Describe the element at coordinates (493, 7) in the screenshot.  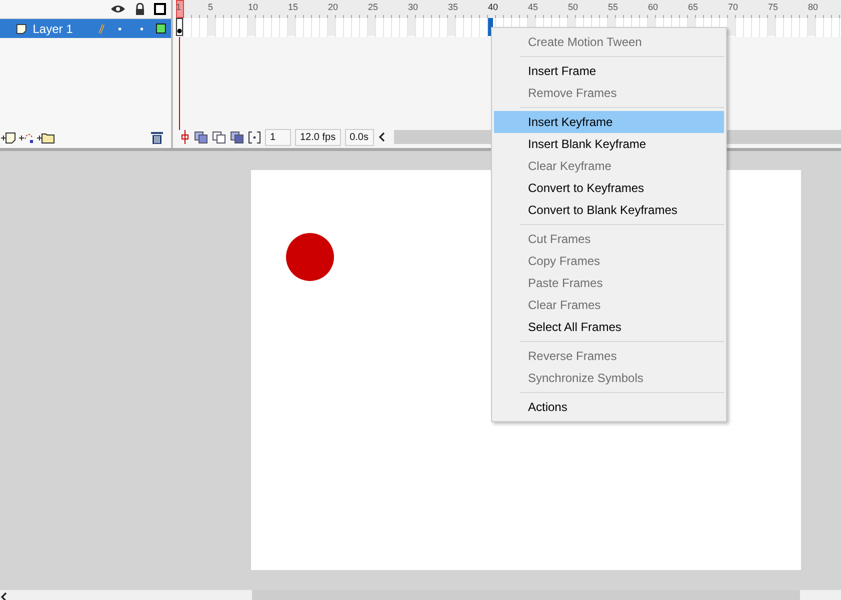
I see `frame-number: 40` at that location.